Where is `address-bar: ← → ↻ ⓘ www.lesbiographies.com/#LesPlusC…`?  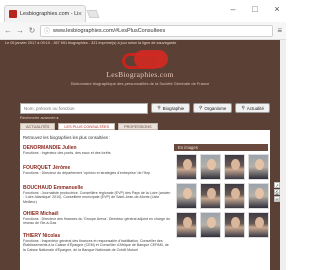
address-bar: ← → ↻ ⓘ www.lesbiographies.com/#LesPlusC… is located at coordinates (143, 31).